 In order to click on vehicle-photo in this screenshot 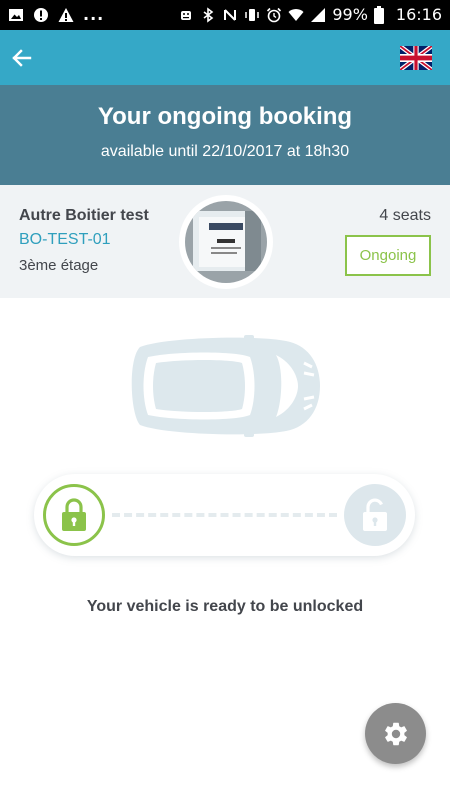, I will do `click(226, 242)`.